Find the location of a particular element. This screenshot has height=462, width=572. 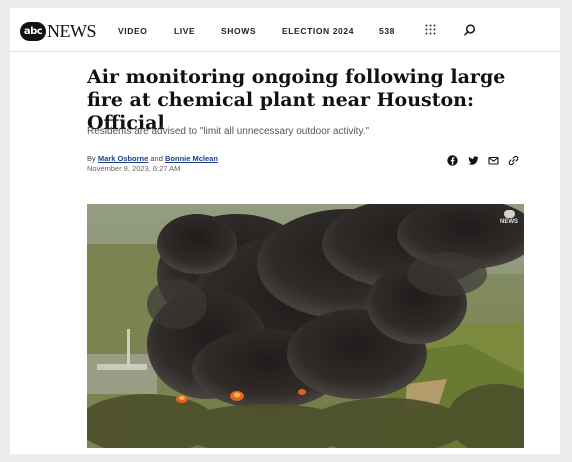

twitter-icon is located at coordinates (473, 160).